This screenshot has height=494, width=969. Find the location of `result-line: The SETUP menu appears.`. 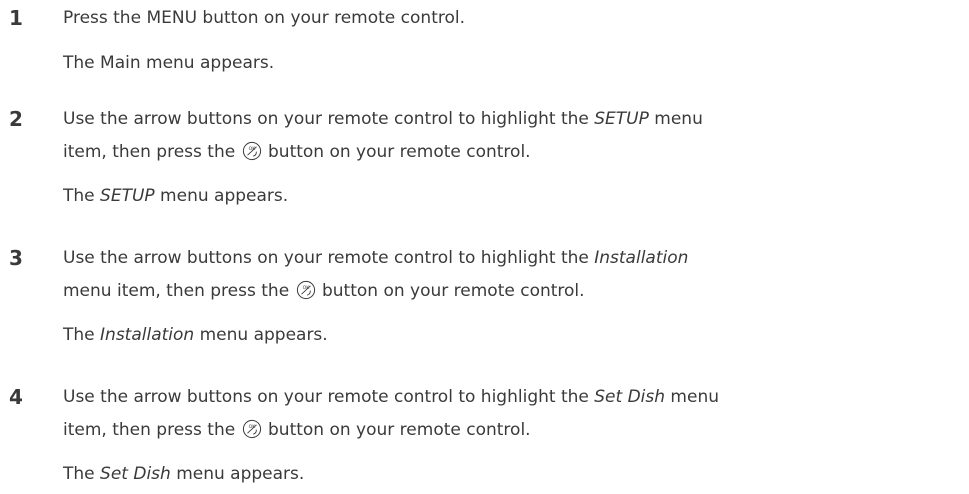

result-line: The SETUP menu appears. is located at coordinates (503, 196).